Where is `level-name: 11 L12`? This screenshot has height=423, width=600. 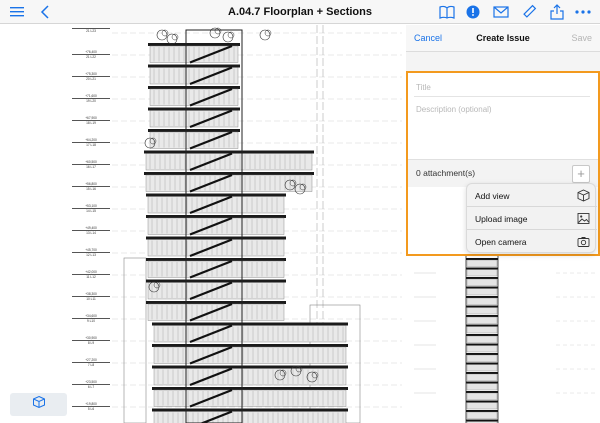 level-name: 11 L12 is located at coordinates (91, 277).